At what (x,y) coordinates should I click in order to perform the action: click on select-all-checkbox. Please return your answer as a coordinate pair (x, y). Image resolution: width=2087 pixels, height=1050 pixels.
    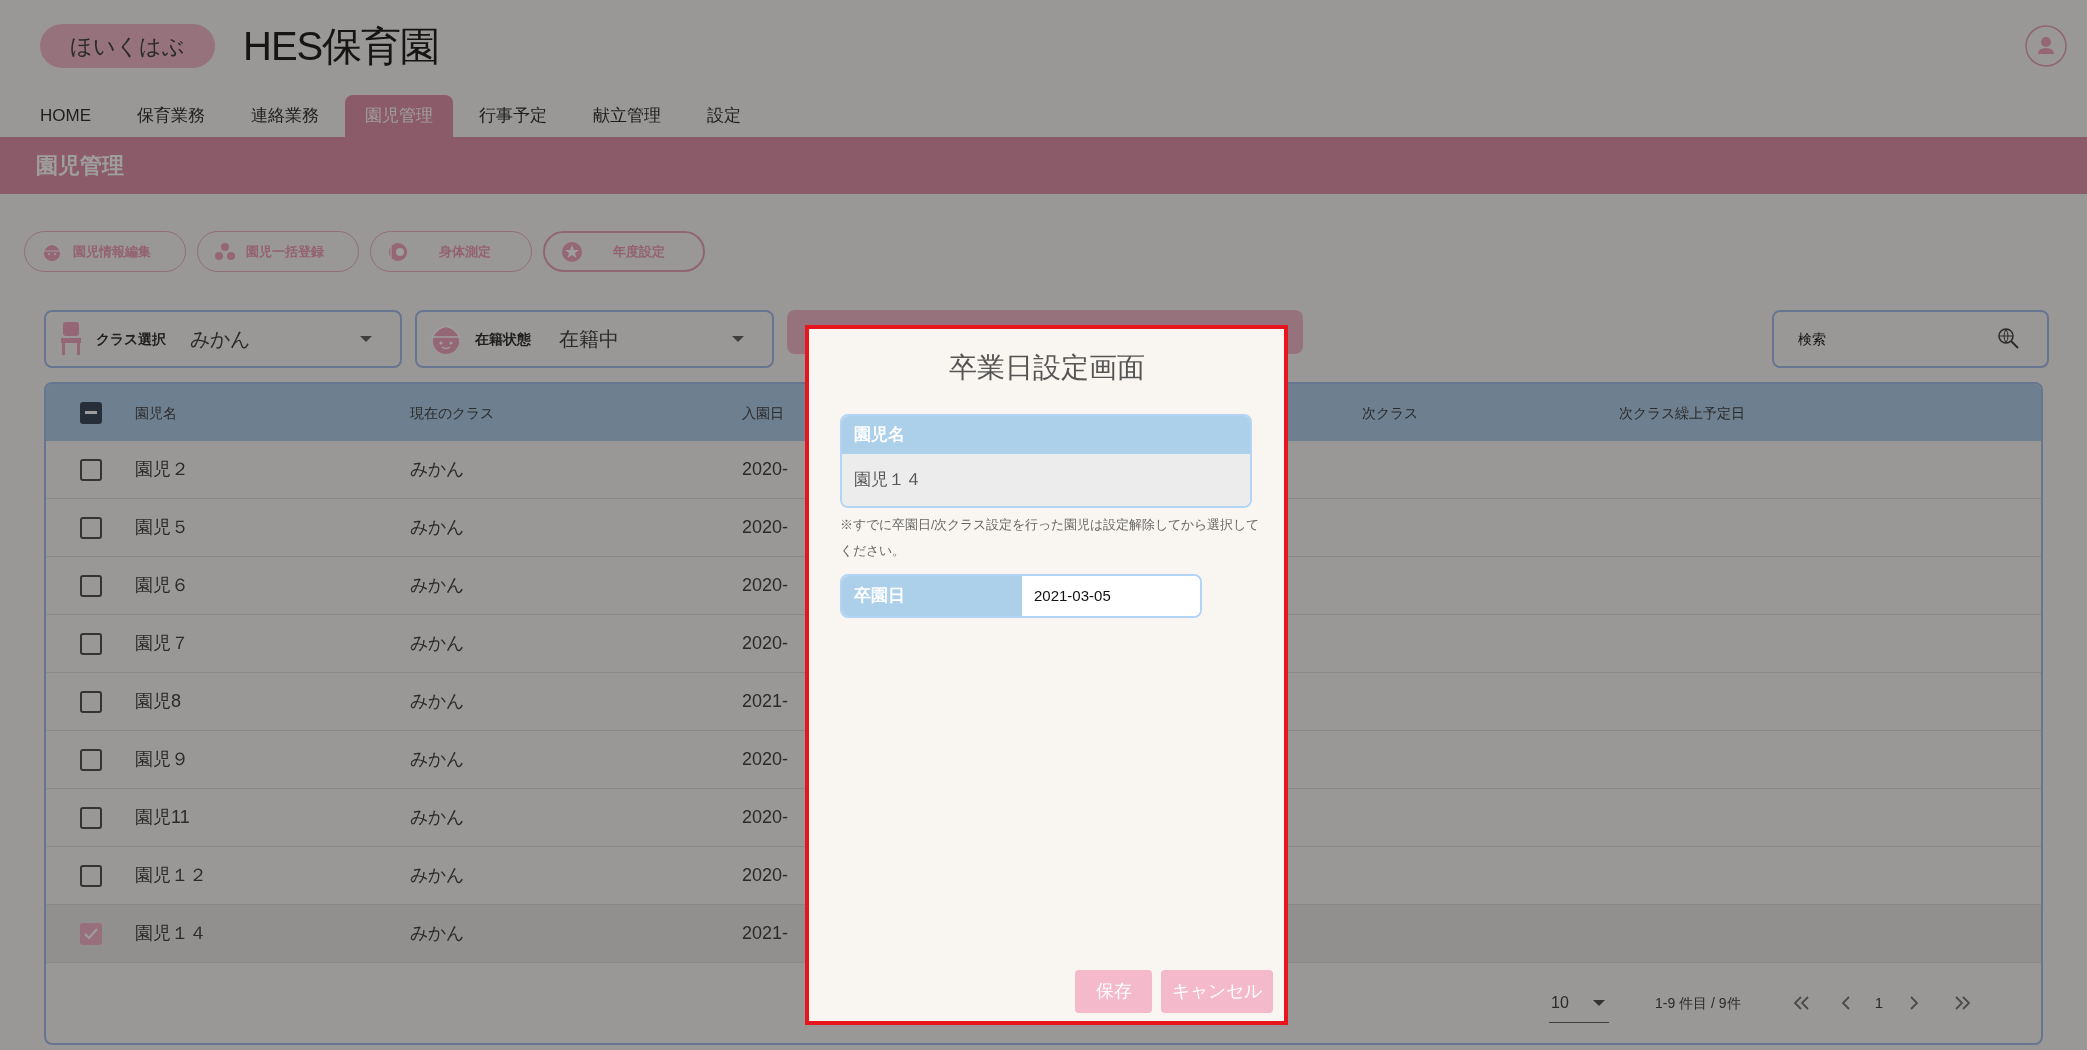
    Looking at the image, I should click on (90, 412).